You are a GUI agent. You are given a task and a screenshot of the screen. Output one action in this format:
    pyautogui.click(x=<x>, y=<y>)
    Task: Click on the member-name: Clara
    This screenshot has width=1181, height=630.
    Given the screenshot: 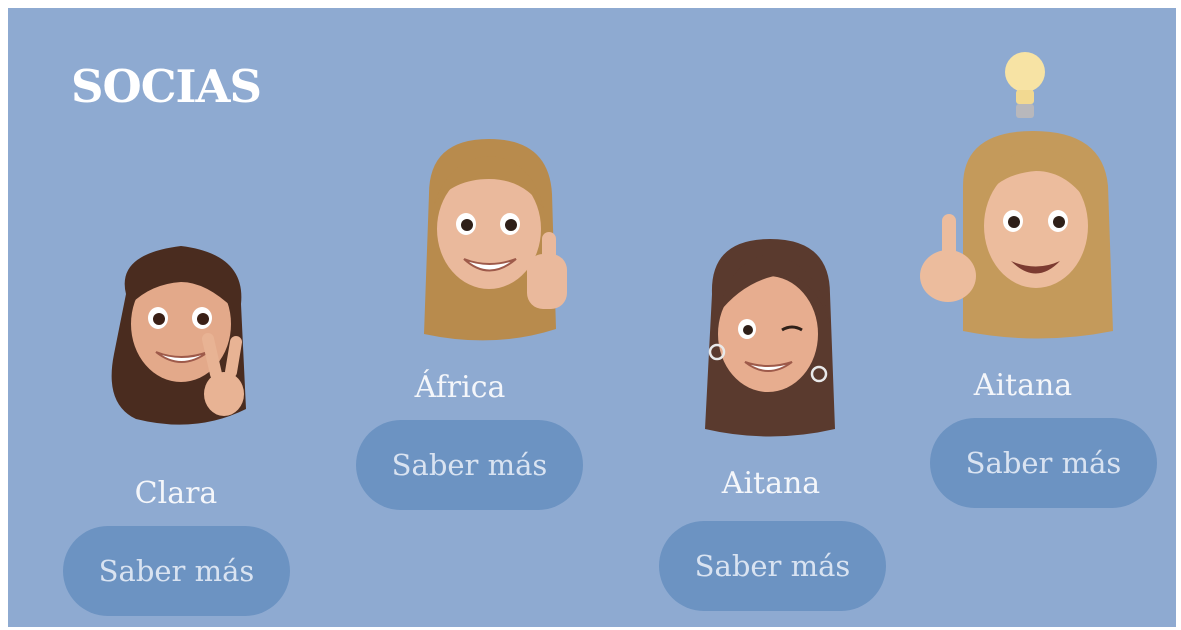 What is the action you would take?
    pyautogui.click(x=176, y=493)
    